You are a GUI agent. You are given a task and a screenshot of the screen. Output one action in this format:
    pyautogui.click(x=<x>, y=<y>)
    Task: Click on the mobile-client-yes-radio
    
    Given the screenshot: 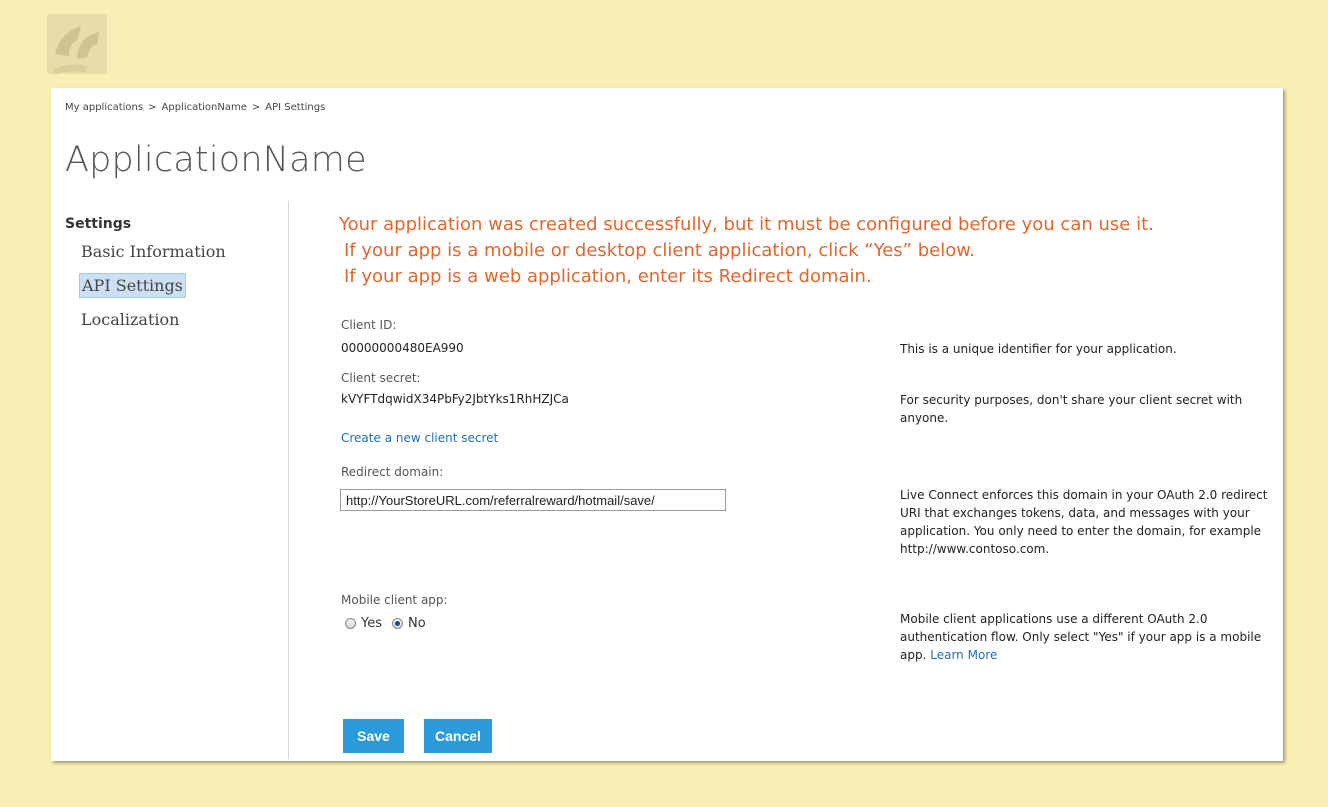 What is the action you would take?
    pyautogui.click(x=350, y=623)
    